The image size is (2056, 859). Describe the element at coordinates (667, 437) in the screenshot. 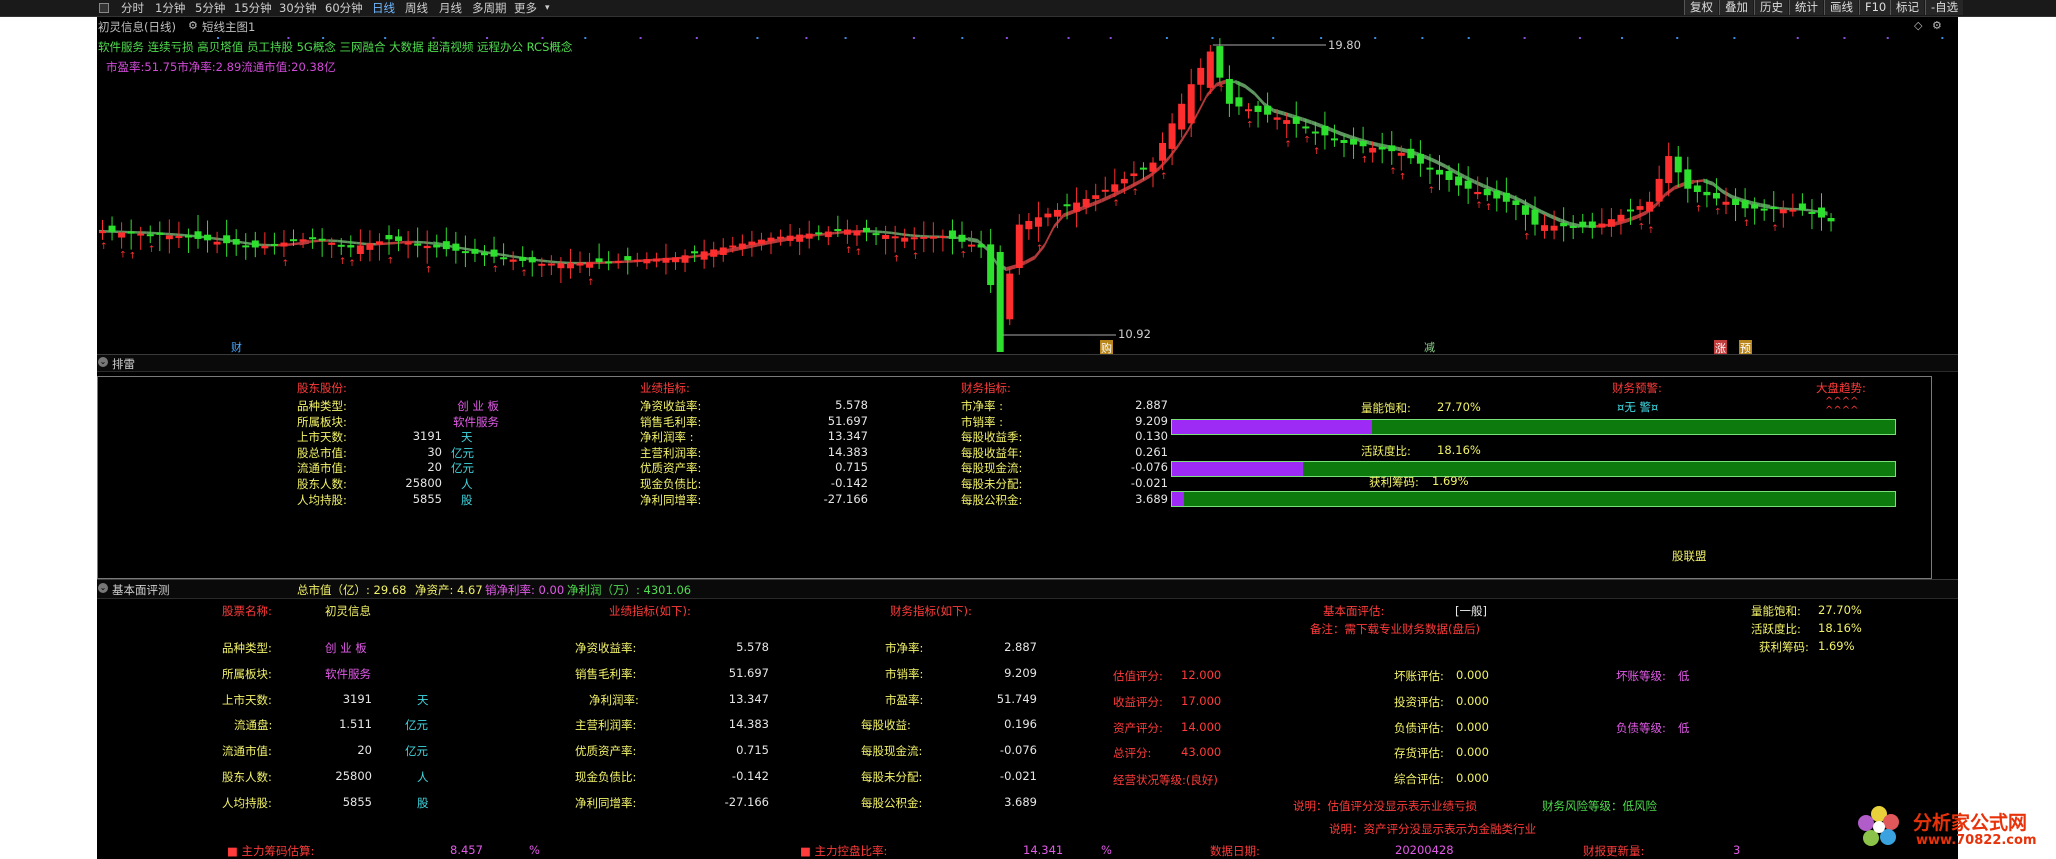

I see `perf-label: 净利润率 :` at that location.